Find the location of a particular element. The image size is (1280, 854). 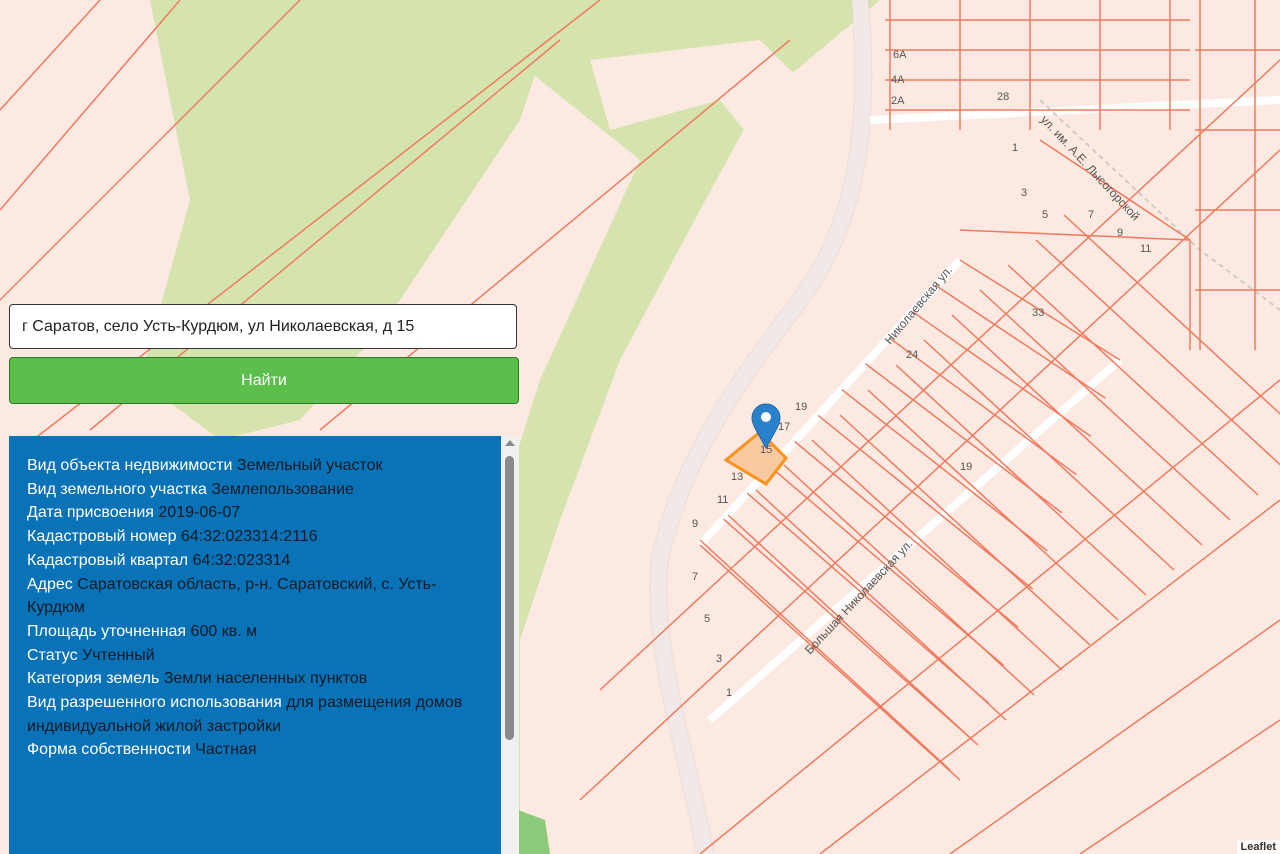

find-button: Найти is located at coordinates (264, 380).